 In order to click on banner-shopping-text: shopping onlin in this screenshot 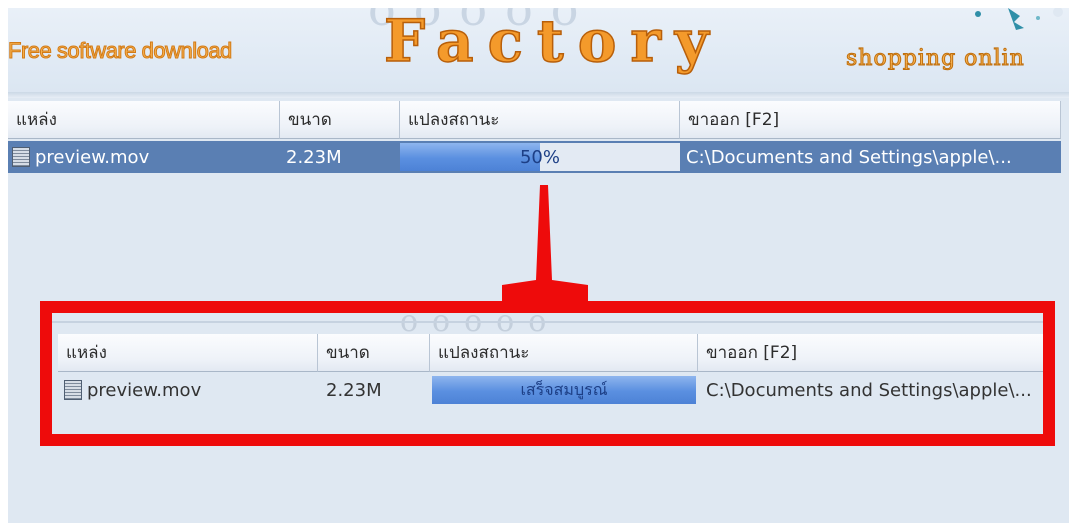, I will do `click(935, 59)`.